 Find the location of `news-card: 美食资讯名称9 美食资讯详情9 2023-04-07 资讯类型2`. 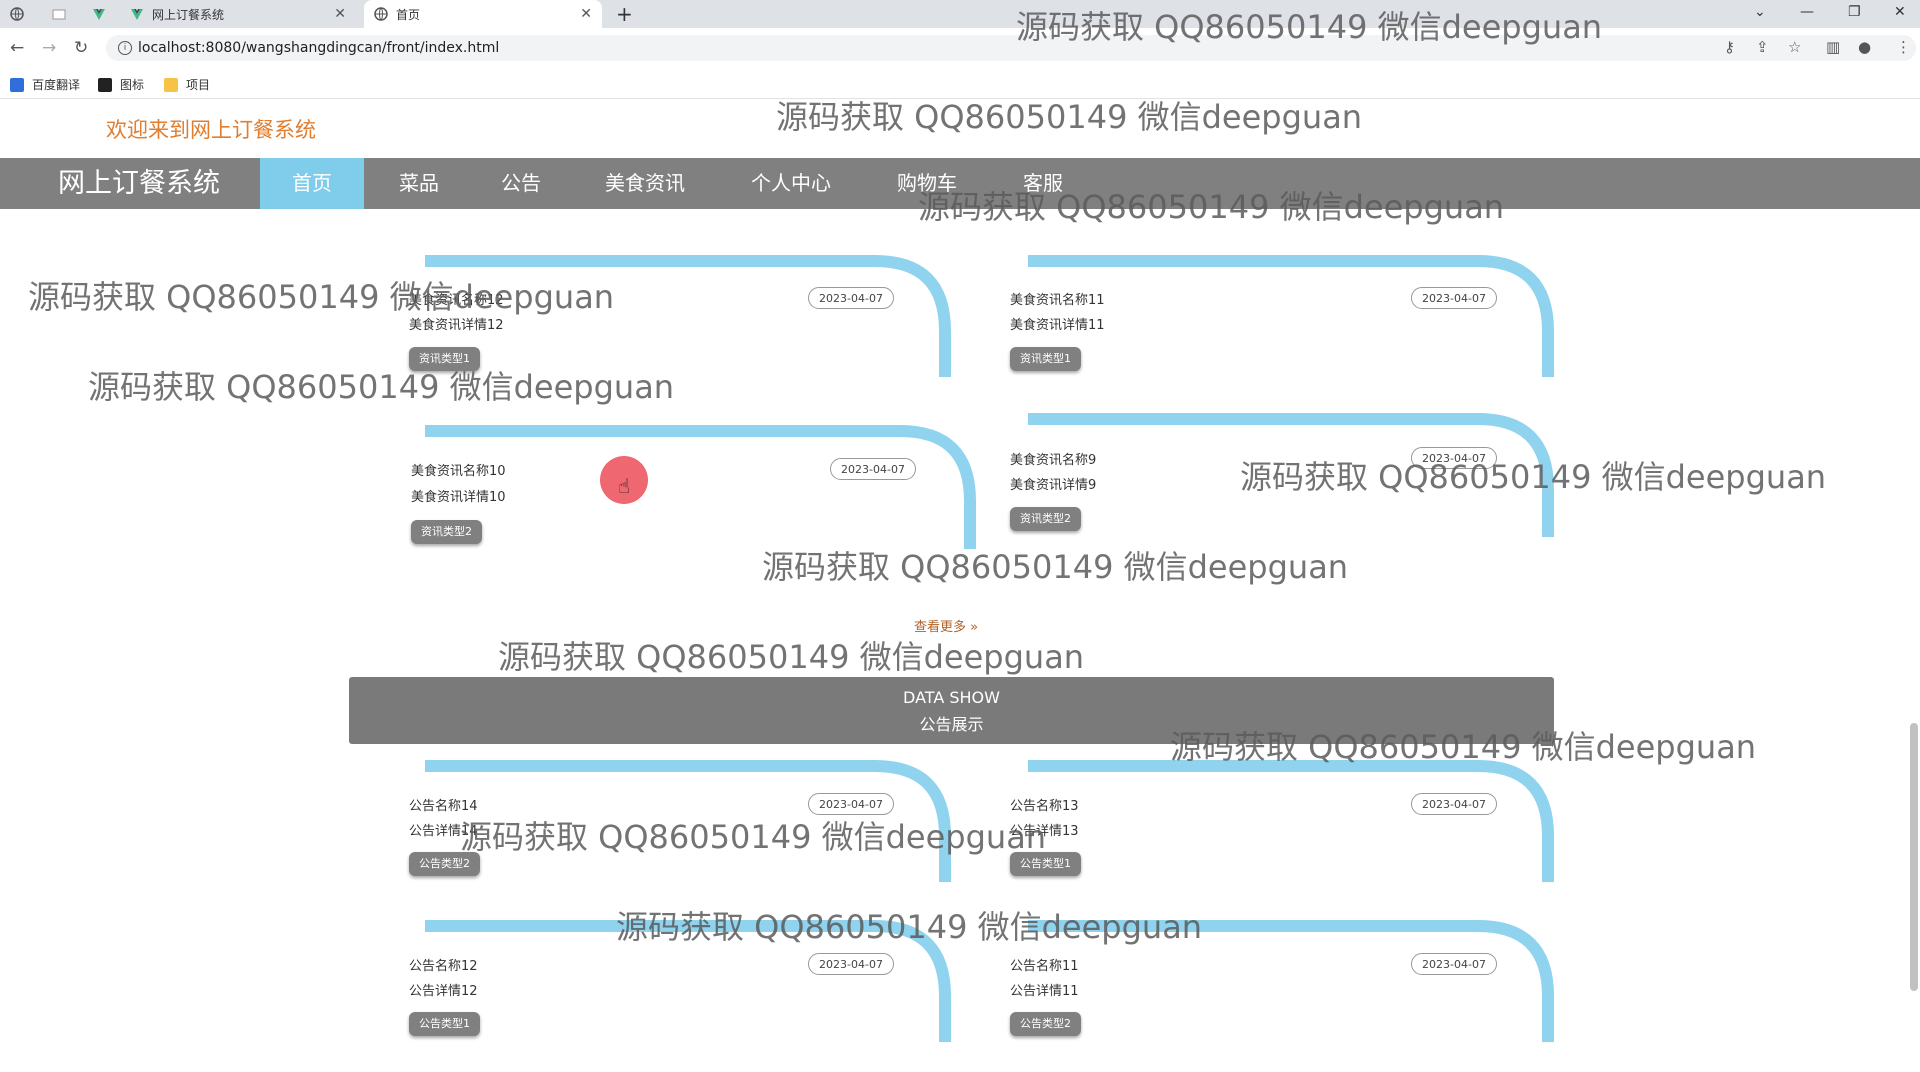

news-card: 美食资讯名称9 美食资讯详情9 2023-04-07 资讯类型2 is located at coordinates (1283, 475).